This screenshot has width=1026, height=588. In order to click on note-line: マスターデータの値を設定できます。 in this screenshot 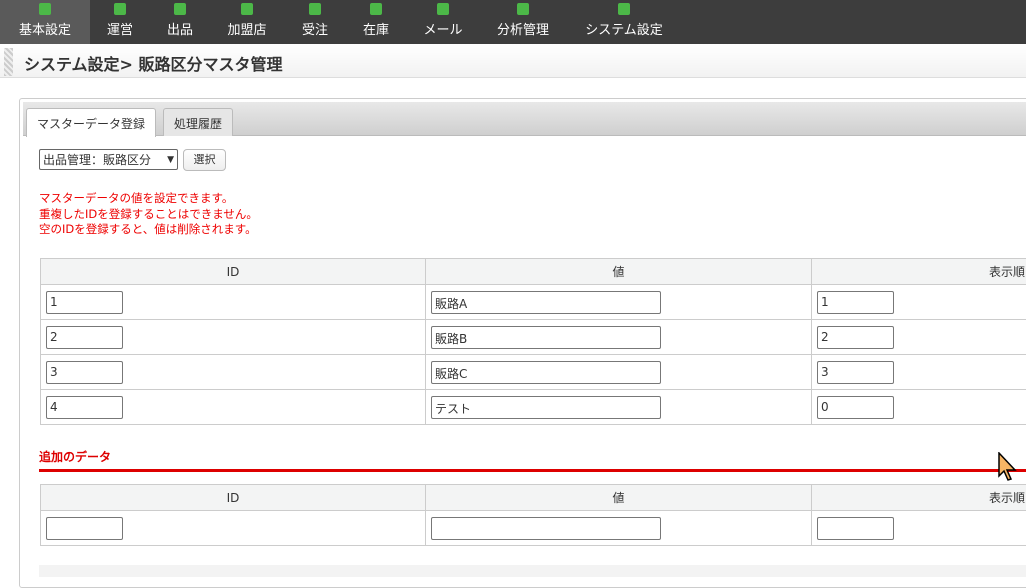, I will do `click(148, 199)`.